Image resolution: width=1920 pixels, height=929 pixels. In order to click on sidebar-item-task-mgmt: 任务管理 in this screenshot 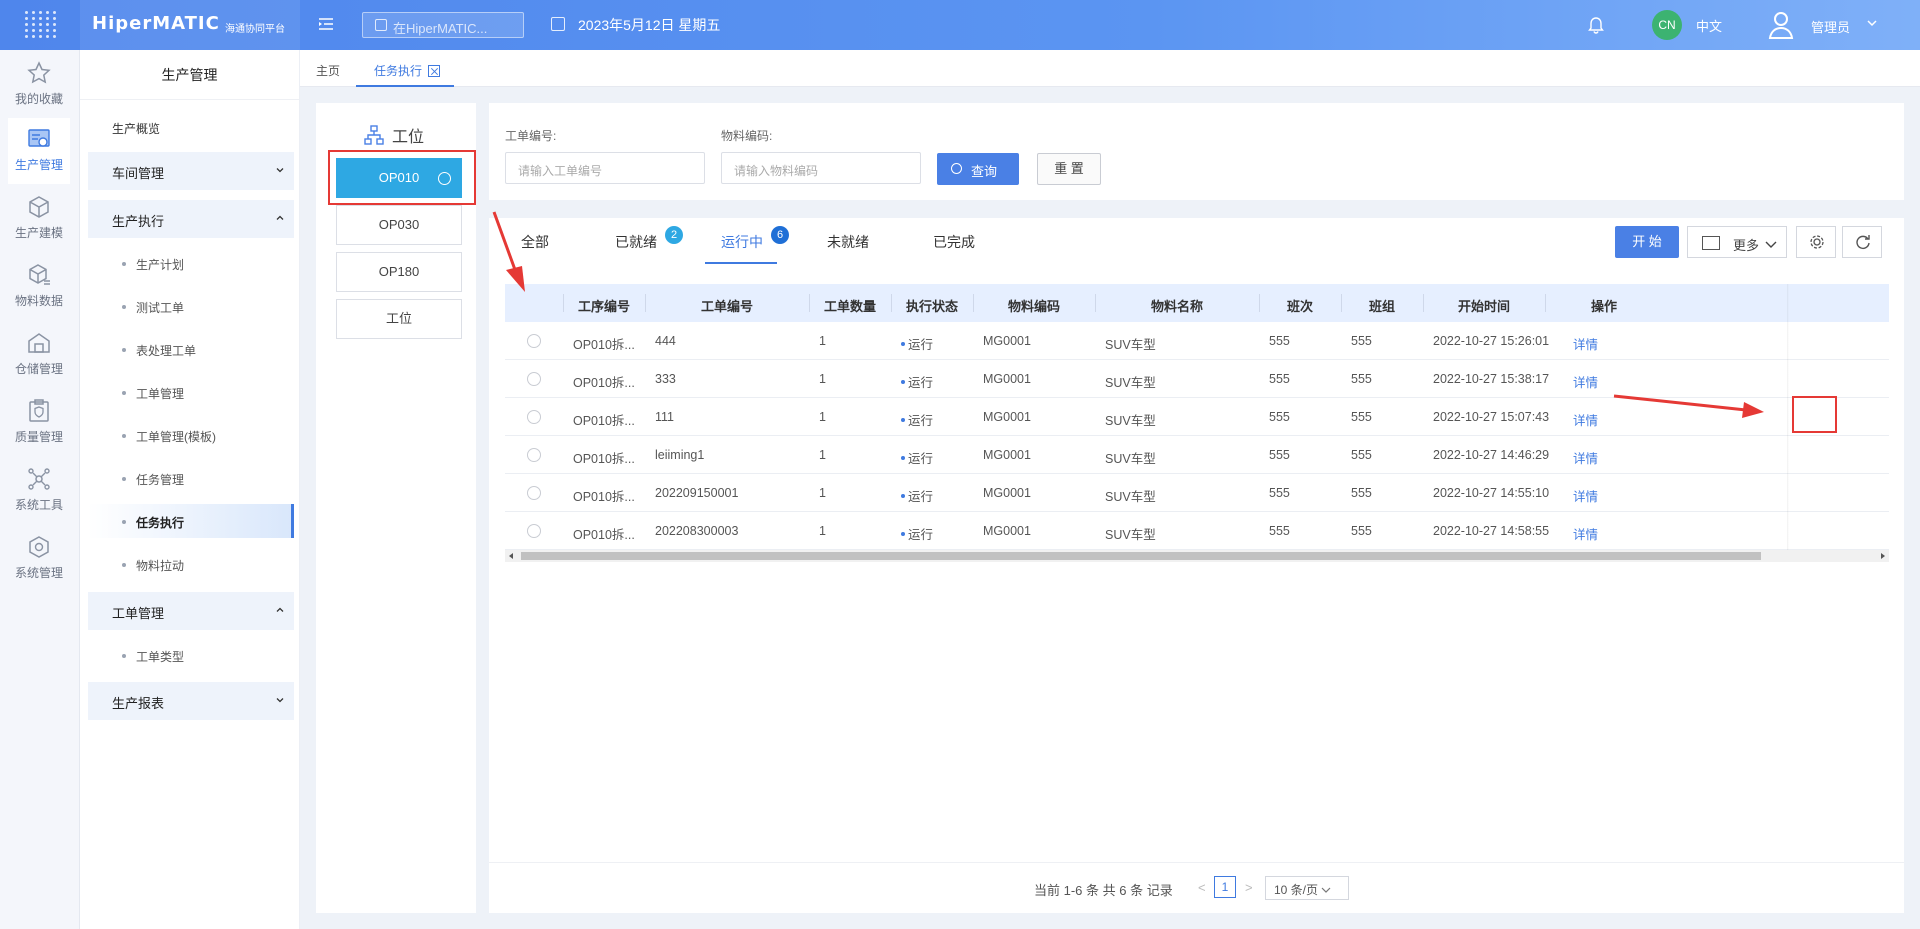, I will do `click(191, 478)`.